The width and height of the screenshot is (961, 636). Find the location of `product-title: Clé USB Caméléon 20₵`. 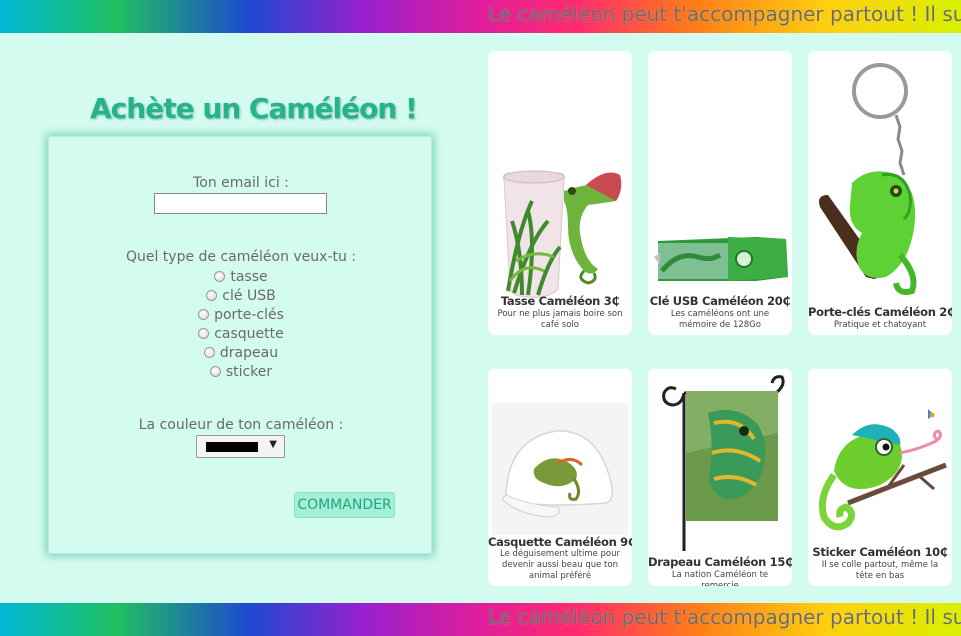

product-title: Clé USB Caméléon 20₵ is located at coordinates (720, 301).